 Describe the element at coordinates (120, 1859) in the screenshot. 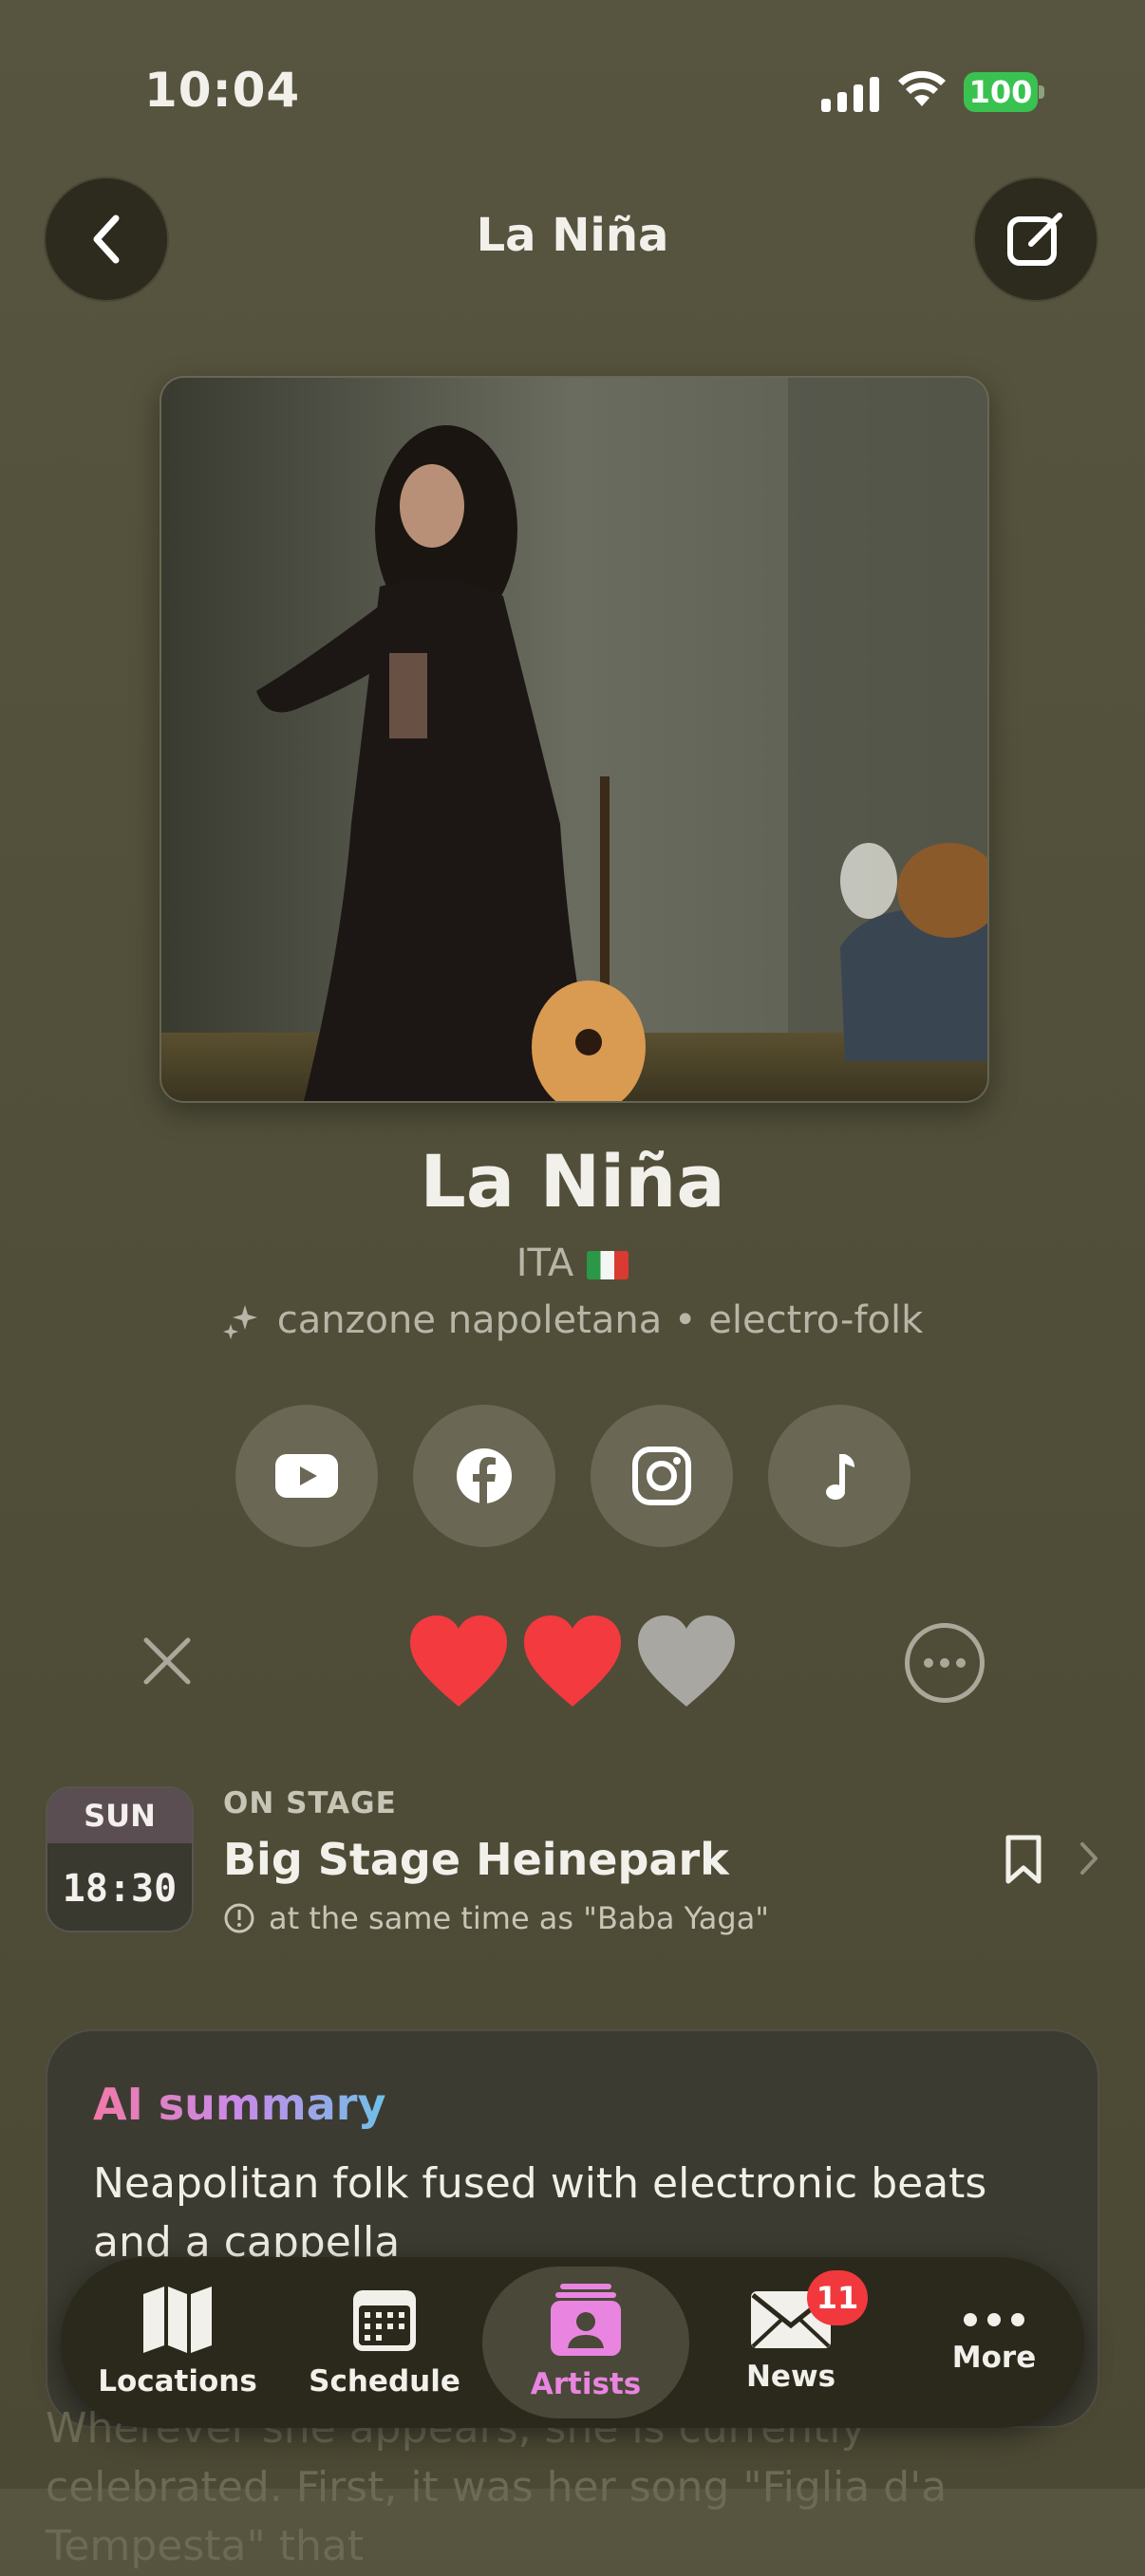

I see `date-badge: SUN 18:30` at that location.